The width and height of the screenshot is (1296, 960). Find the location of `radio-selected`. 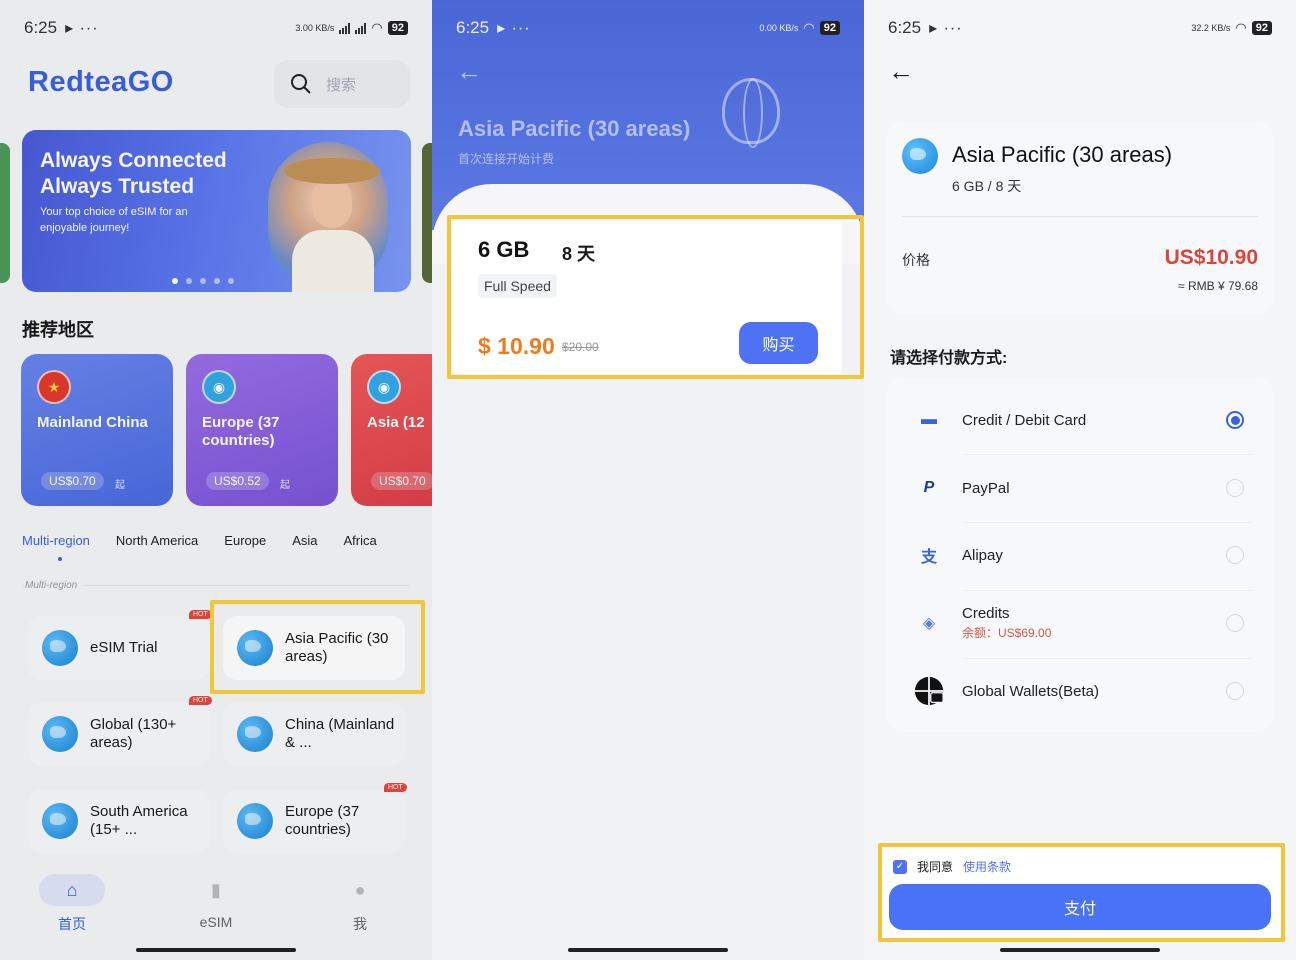

radio-selected is located at coordinates (1235, 420).